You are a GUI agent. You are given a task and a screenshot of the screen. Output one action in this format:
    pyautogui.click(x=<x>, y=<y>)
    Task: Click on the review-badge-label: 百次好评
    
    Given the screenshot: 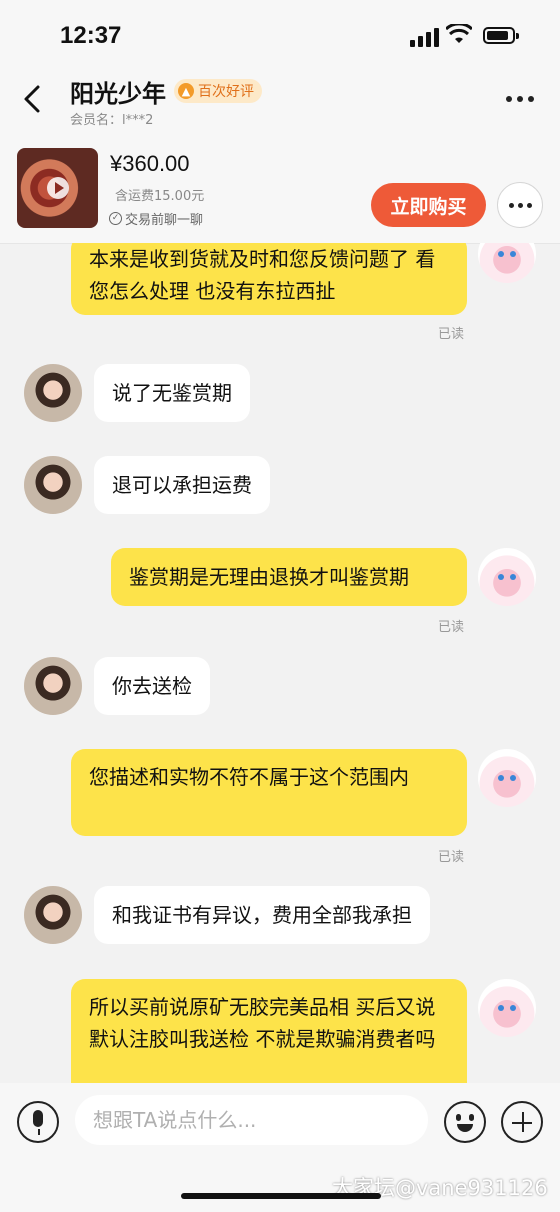 What is the action you would take?
    pyautogui.click(x=226, y=92)
    